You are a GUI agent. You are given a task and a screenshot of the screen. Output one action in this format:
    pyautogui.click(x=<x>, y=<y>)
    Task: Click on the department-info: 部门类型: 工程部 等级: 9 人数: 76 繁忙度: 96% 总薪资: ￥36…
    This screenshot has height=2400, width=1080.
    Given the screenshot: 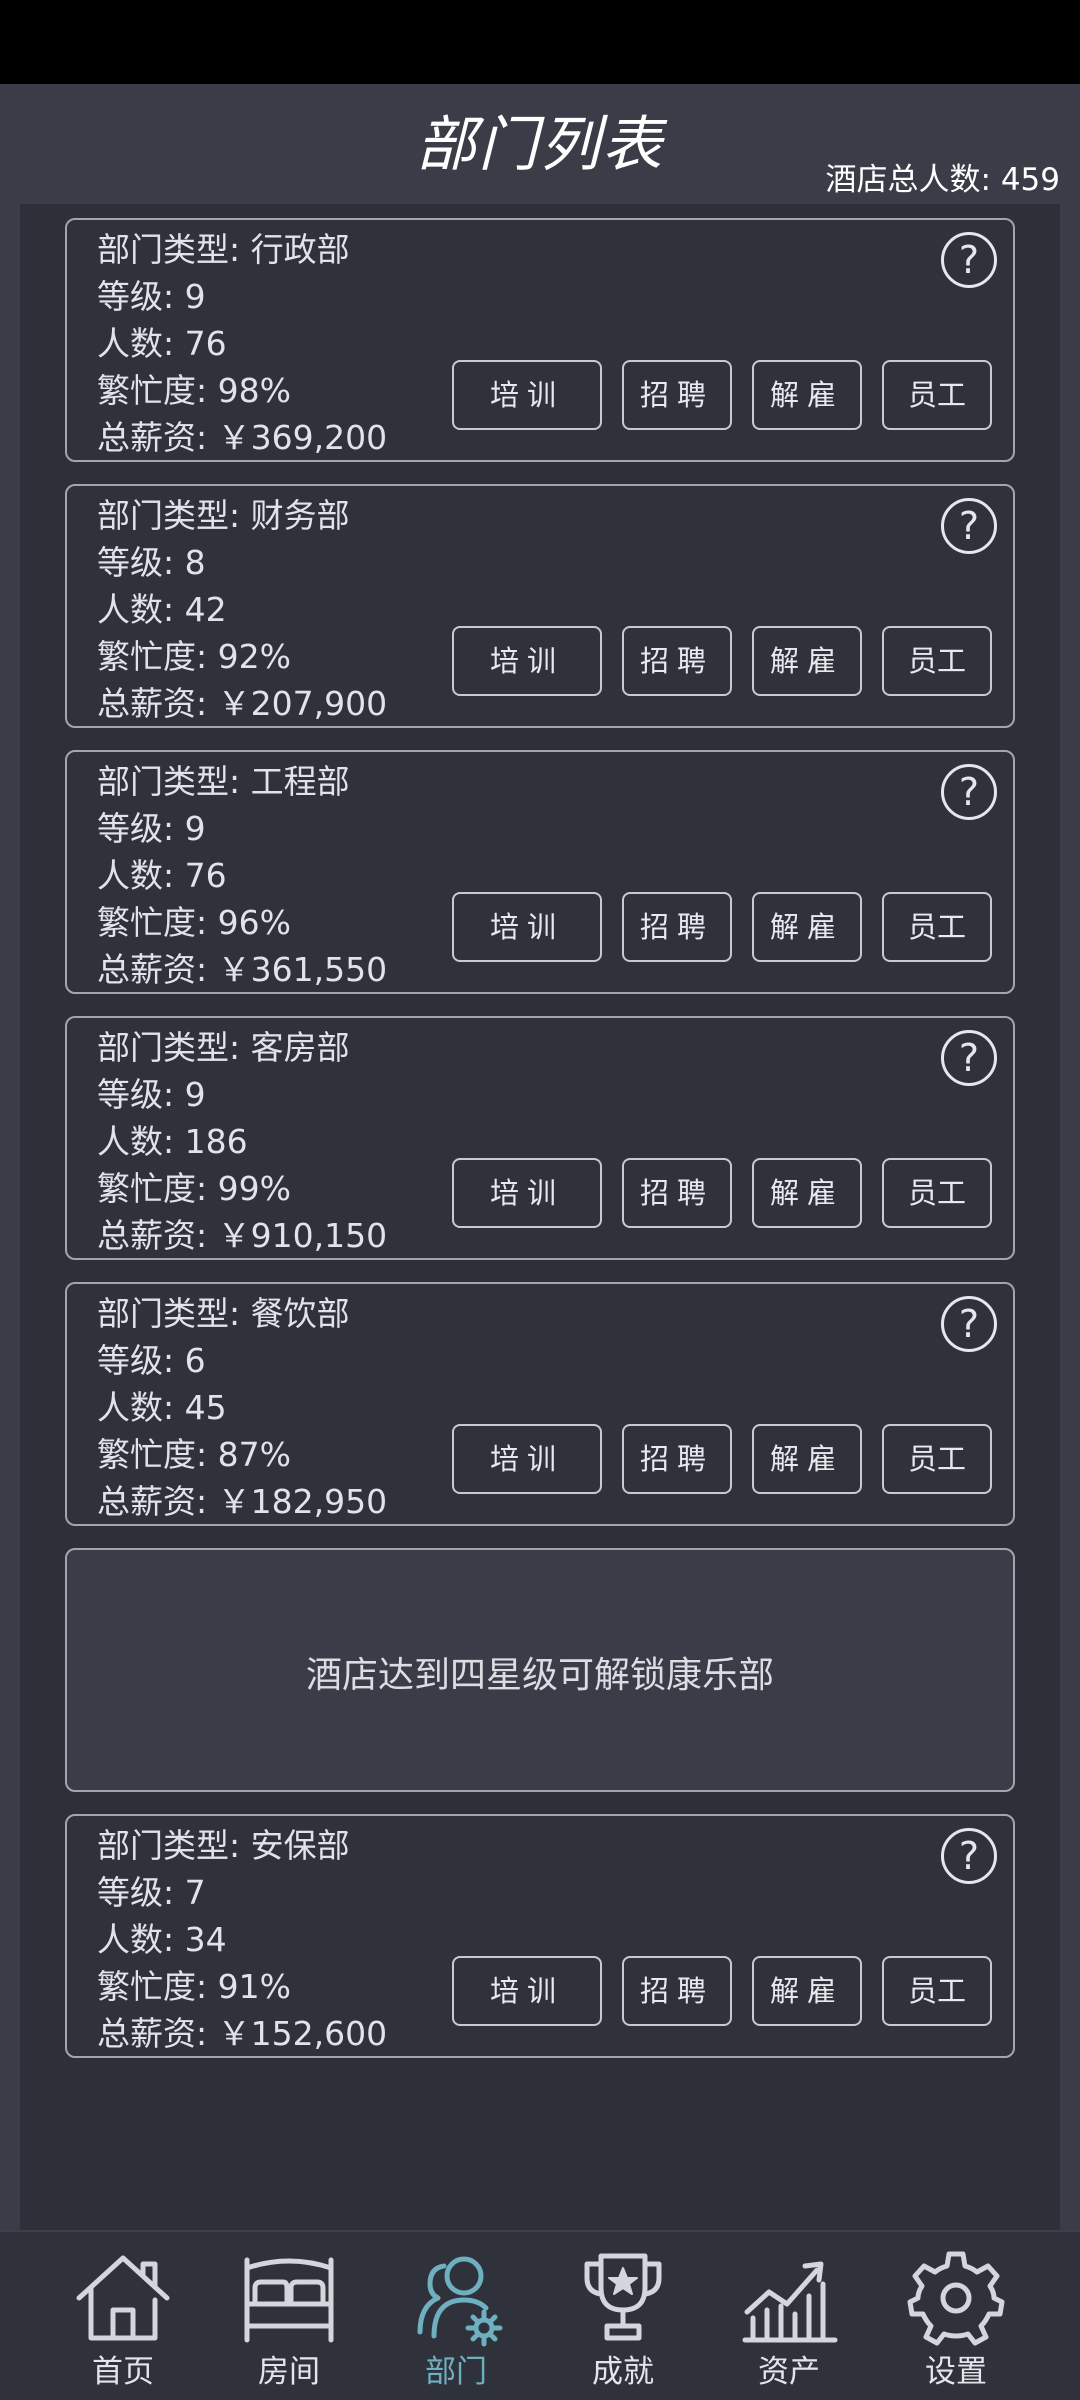 What is the action you would take?
    pyautogui.click(x=242, y=875)
    